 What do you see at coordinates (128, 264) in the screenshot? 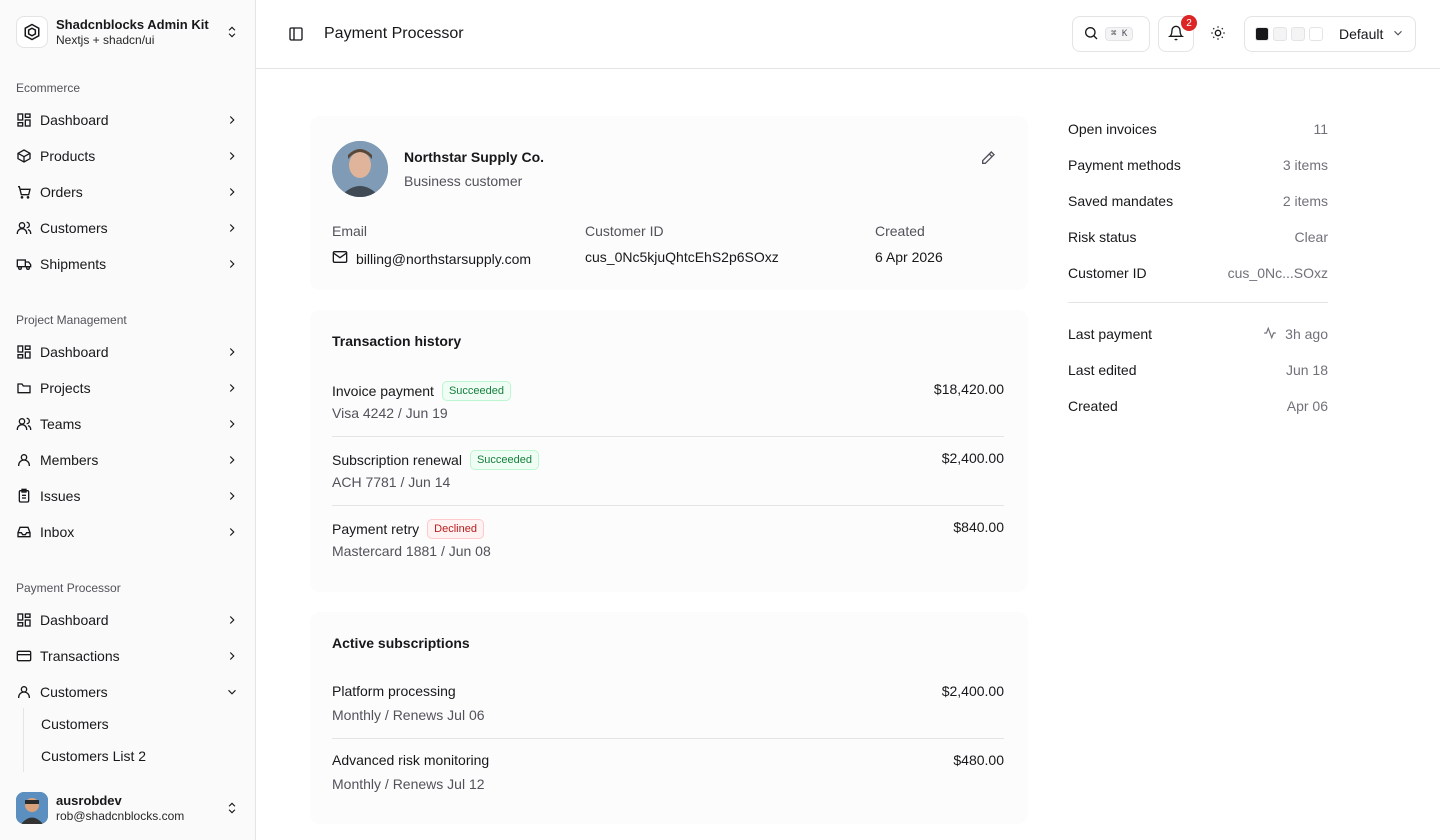
I see `sidebar-item-shipments: Shipments` at bounding box center [128, 264].